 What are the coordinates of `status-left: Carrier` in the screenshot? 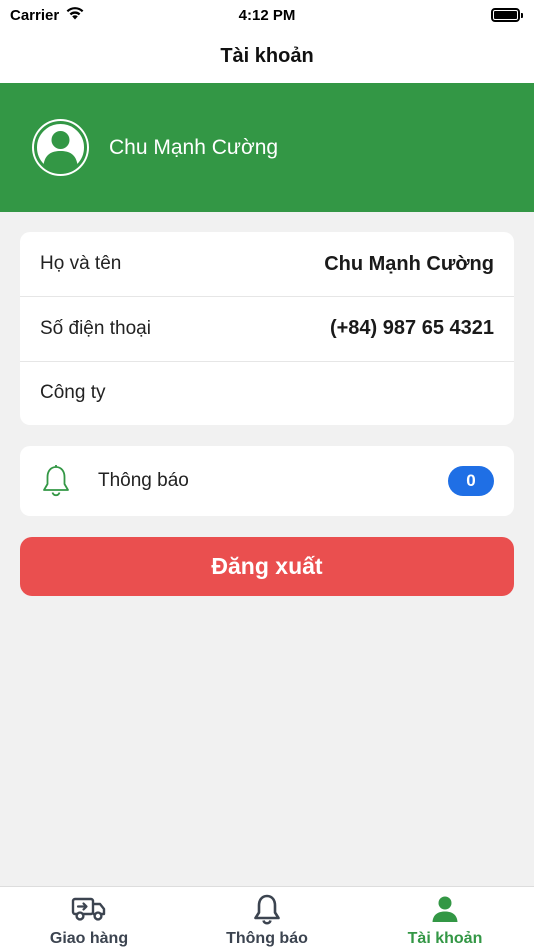 It's located at (47, 15).